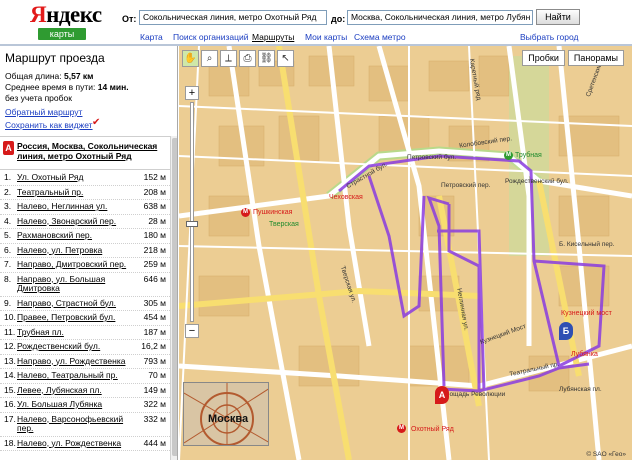  I want to click on route-step: 13. Направо, ул. Рождественка 793 м, so click(85, 362).